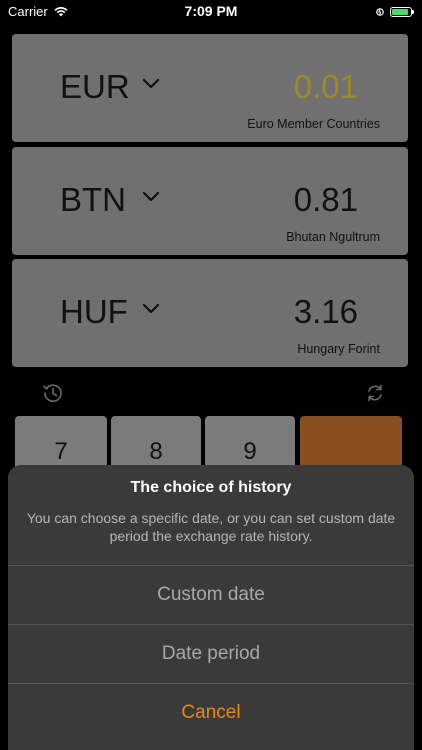 This screenshot has height=750, width=422. Describe the element at coordinates (338, 349) in the screenshot. I see `currency-name: Hungary Forint` at that location.